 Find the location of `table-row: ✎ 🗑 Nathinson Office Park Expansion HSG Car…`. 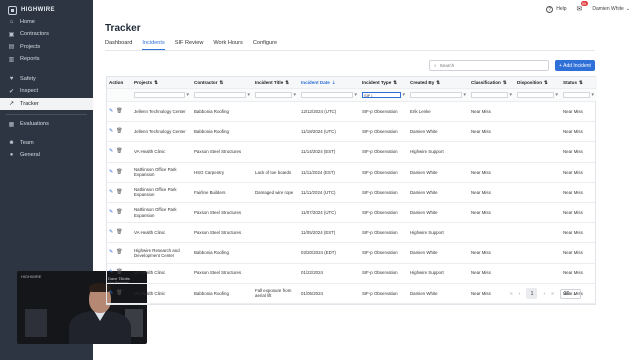

table-row: ✎ 🗑 Nathinson Office Park Expansion HSG Car… is located at coordinates (351, 173).